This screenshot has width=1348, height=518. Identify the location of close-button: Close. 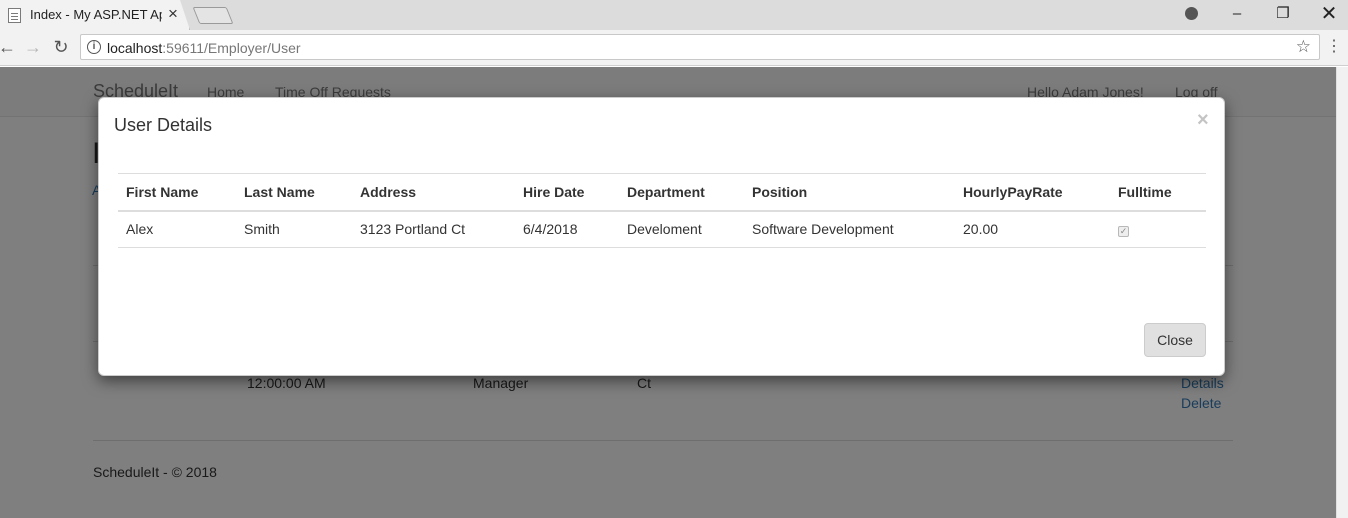
(1175, 340).